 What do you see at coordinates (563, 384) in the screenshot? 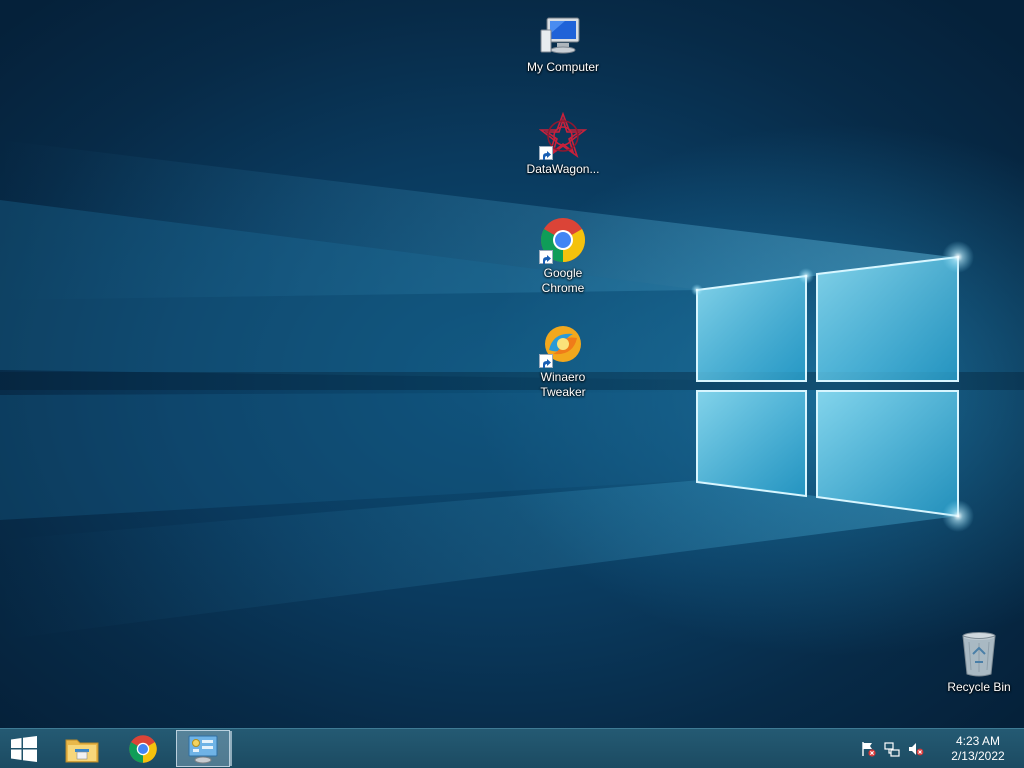
I see `desktop-icon-label: Winaero Tweaker` at bounding box center [563, 384].